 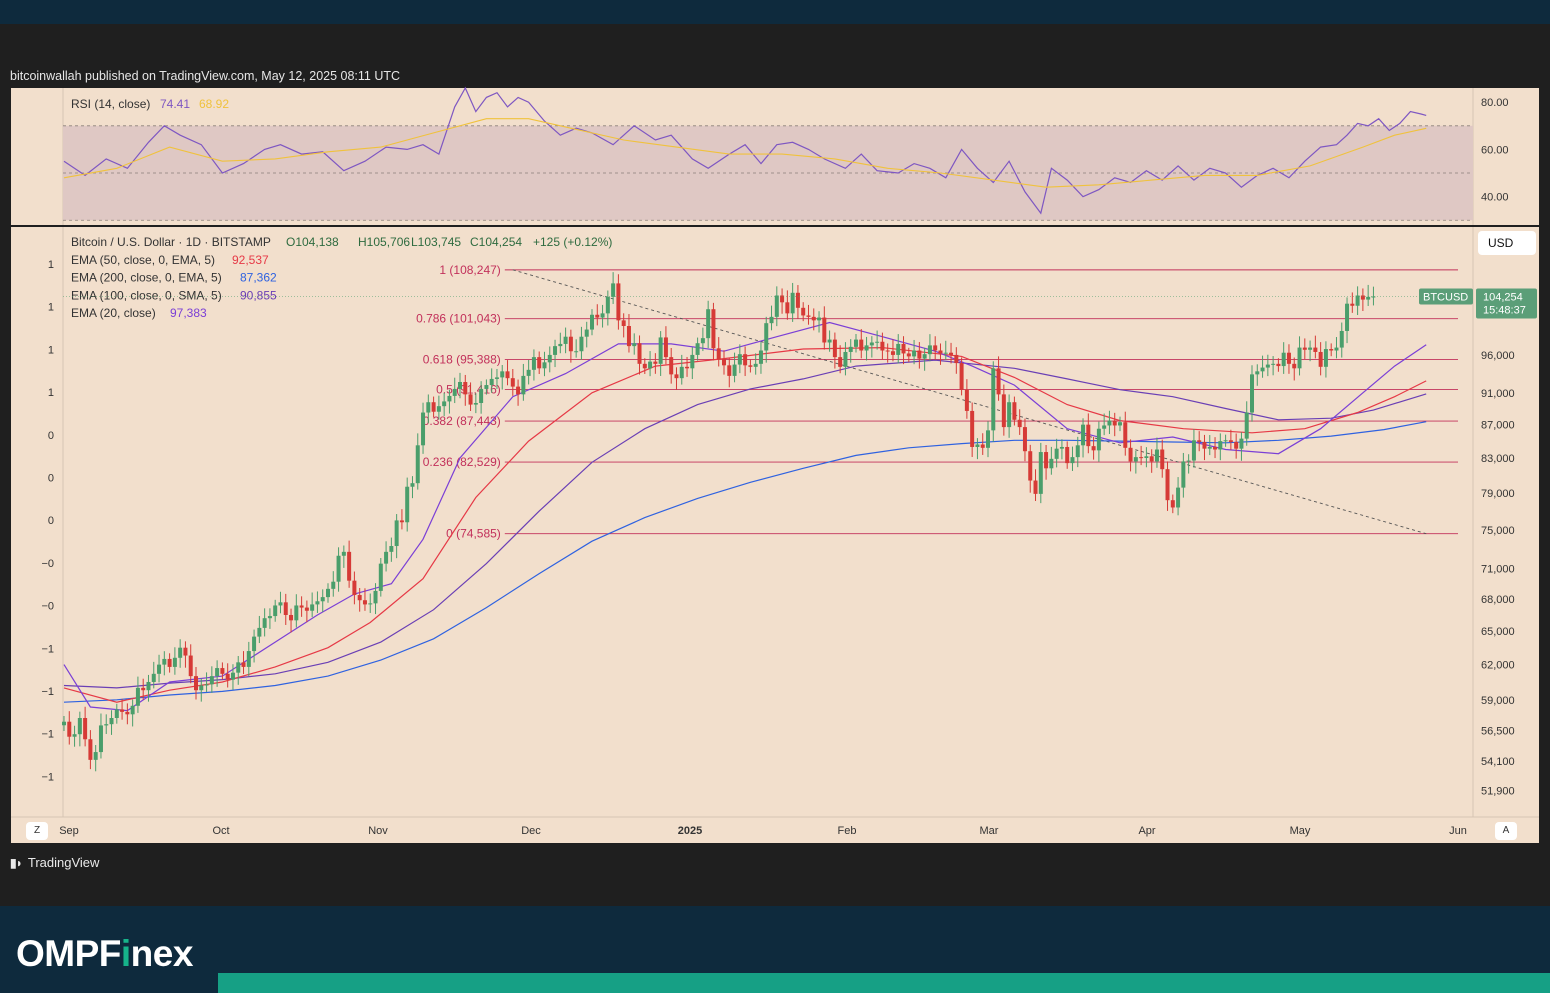 I want to click on time-axis-tick: Mar, so click(x=989, y=831).